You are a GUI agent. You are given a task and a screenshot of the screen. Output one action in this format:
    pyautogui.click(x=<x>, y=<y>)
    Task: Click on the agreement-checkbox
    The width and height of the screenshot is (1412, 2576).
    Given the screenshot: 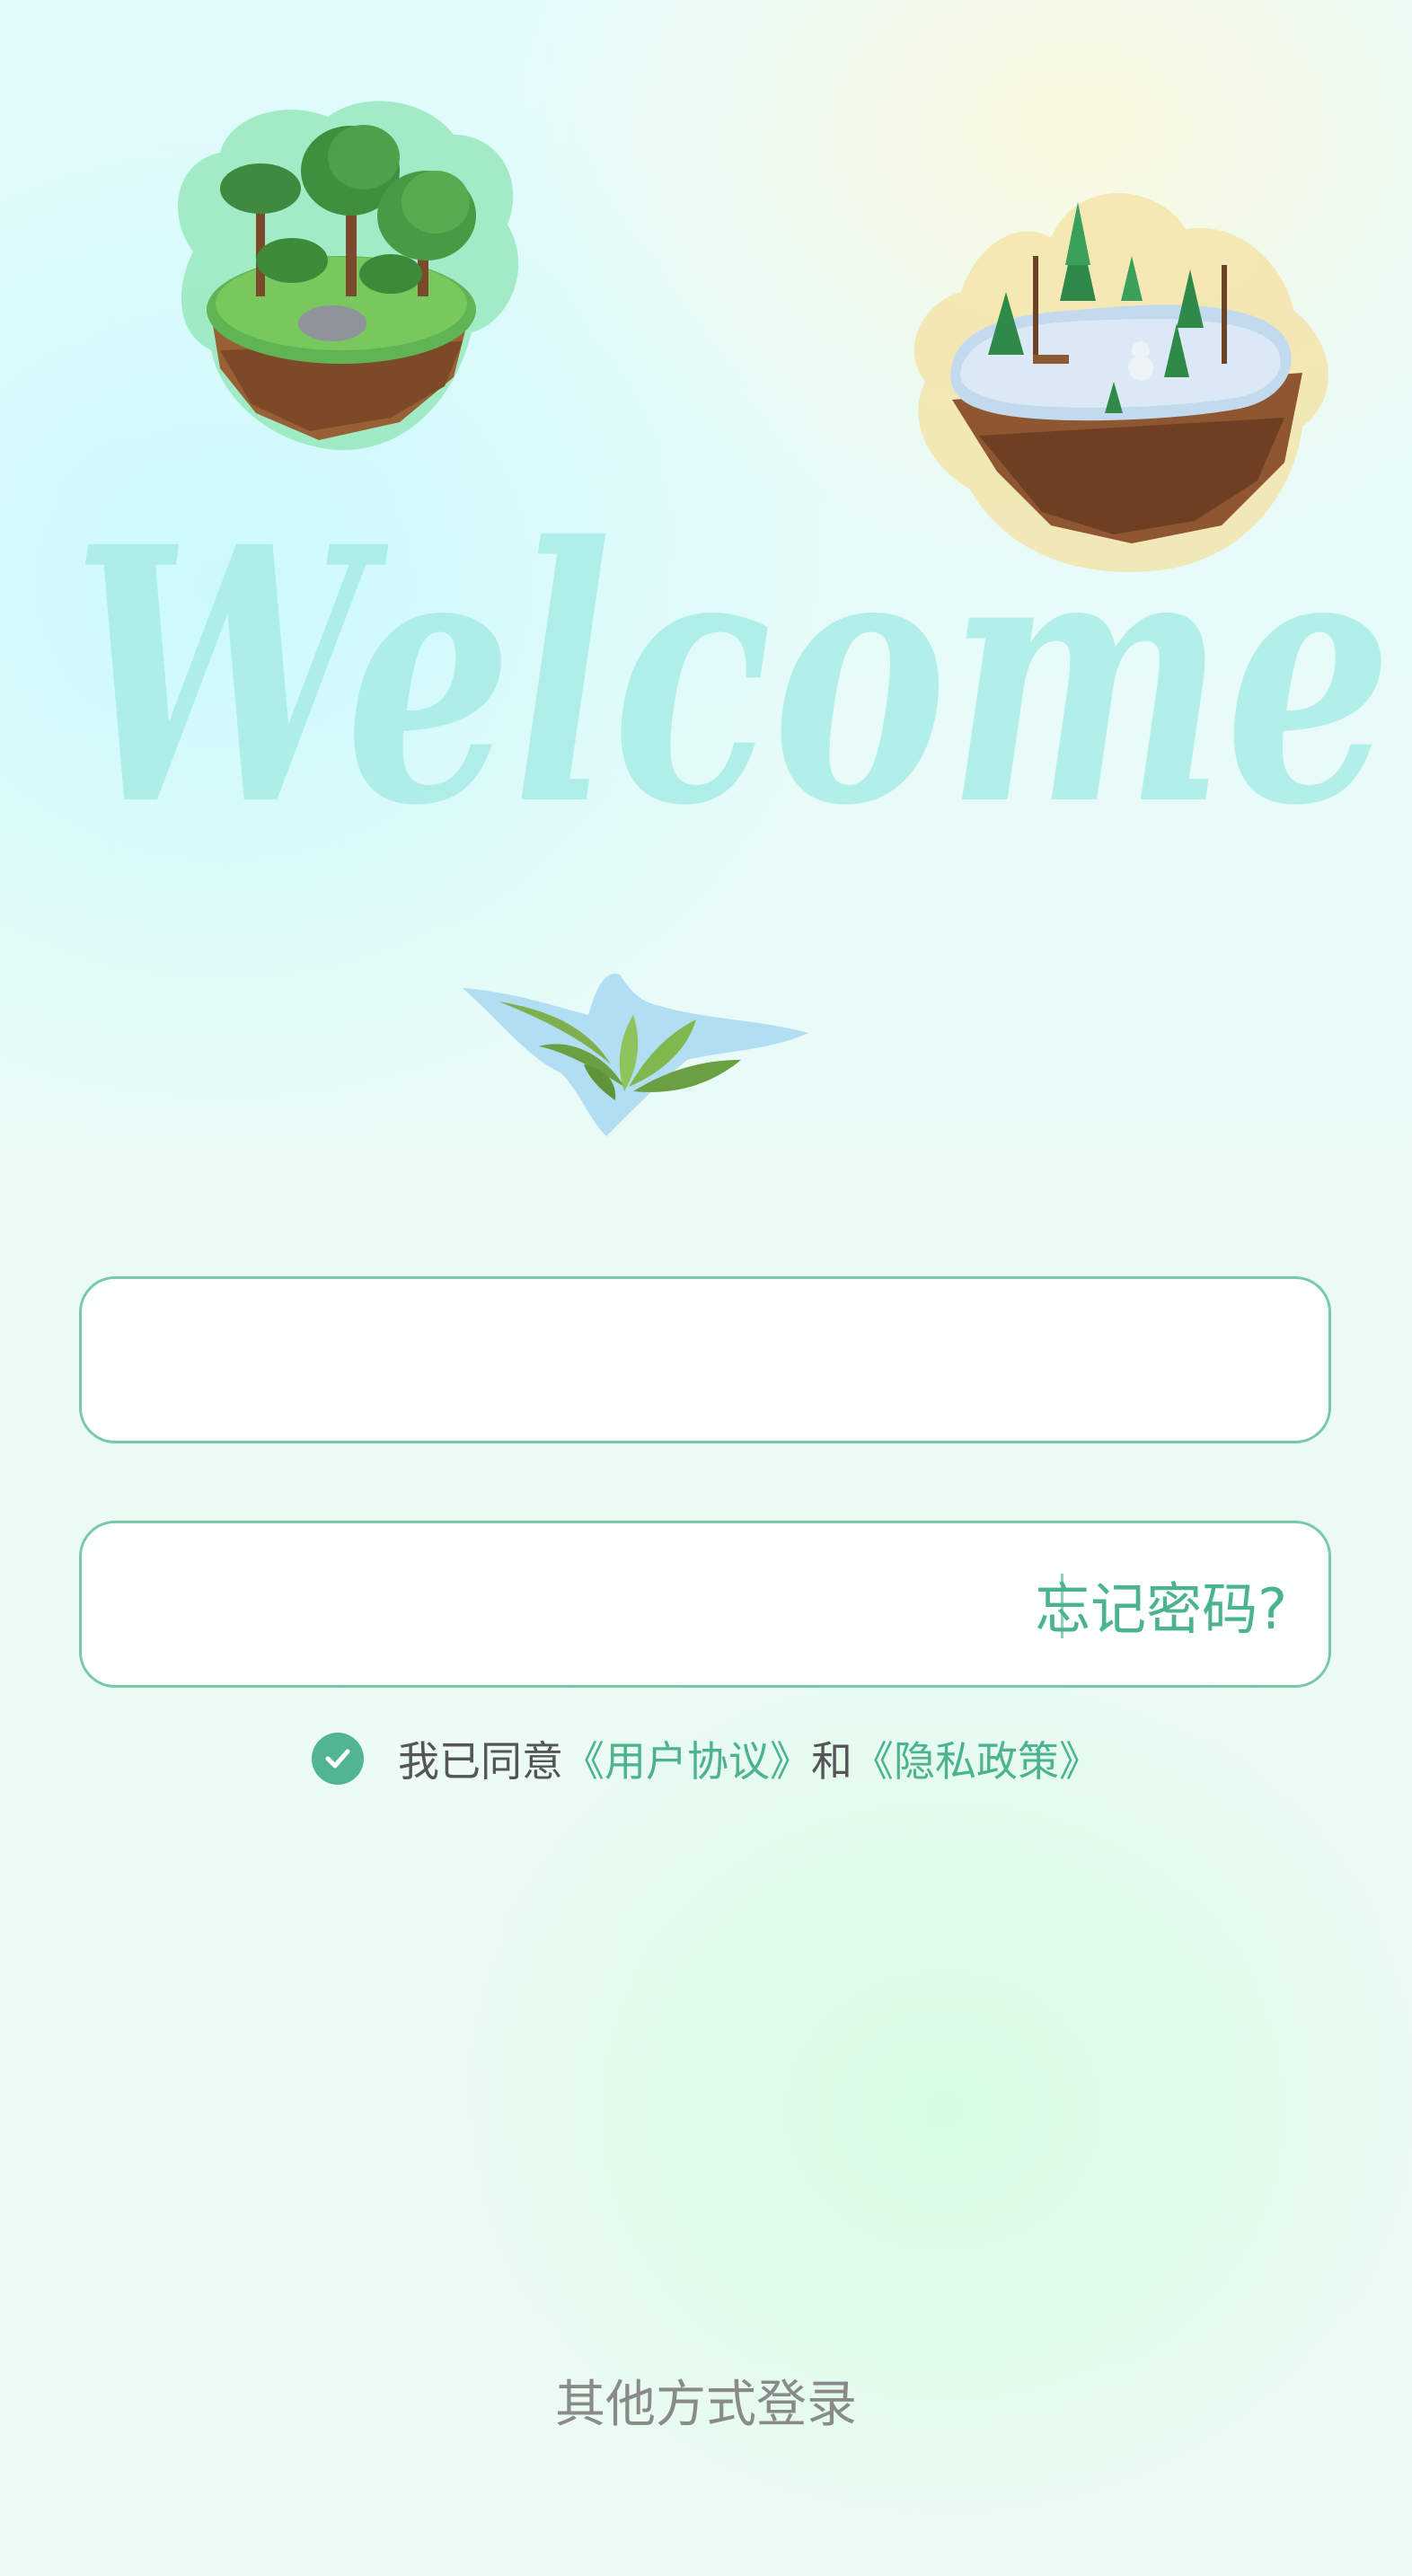 What is the action you would take?
    pyautogui.click(x=338, y=1759)
    